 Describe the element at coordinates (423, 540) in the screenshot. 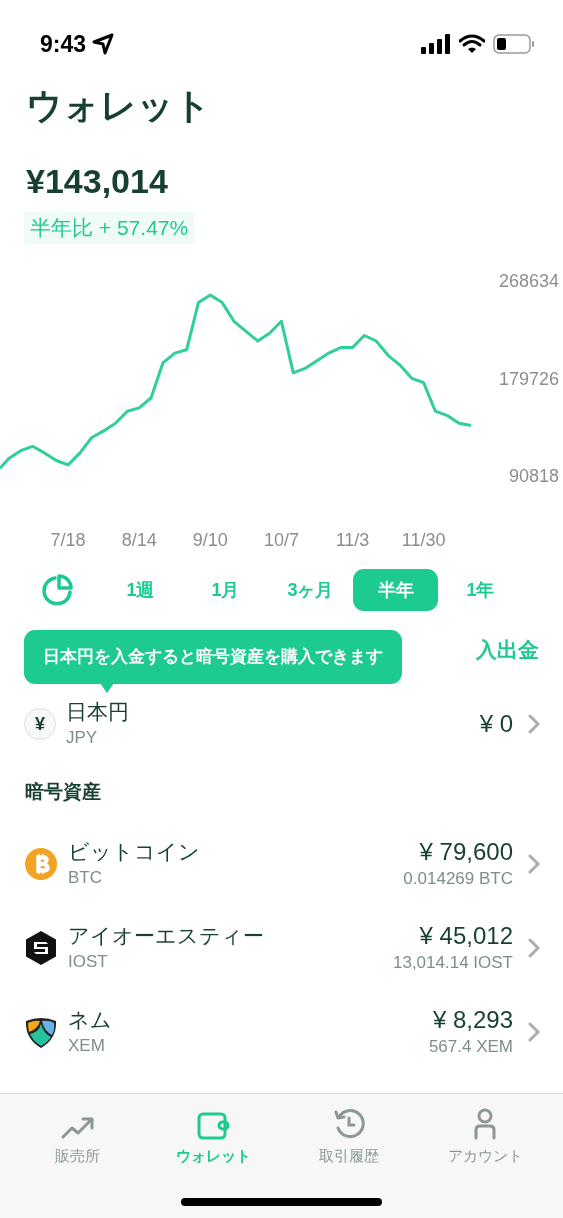

I see `x-axis-label: 11/30` at that location.